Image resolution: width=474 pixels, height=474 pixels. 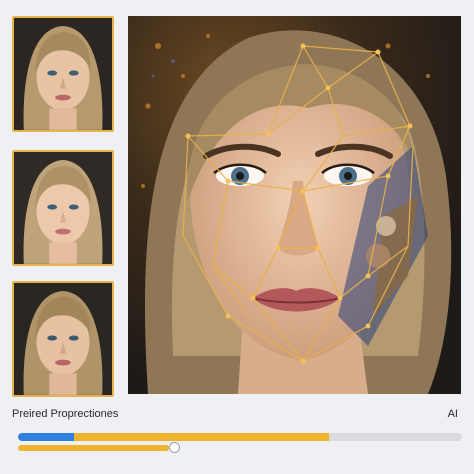 I want to click on progress-bar, so click(x=240, y=437).